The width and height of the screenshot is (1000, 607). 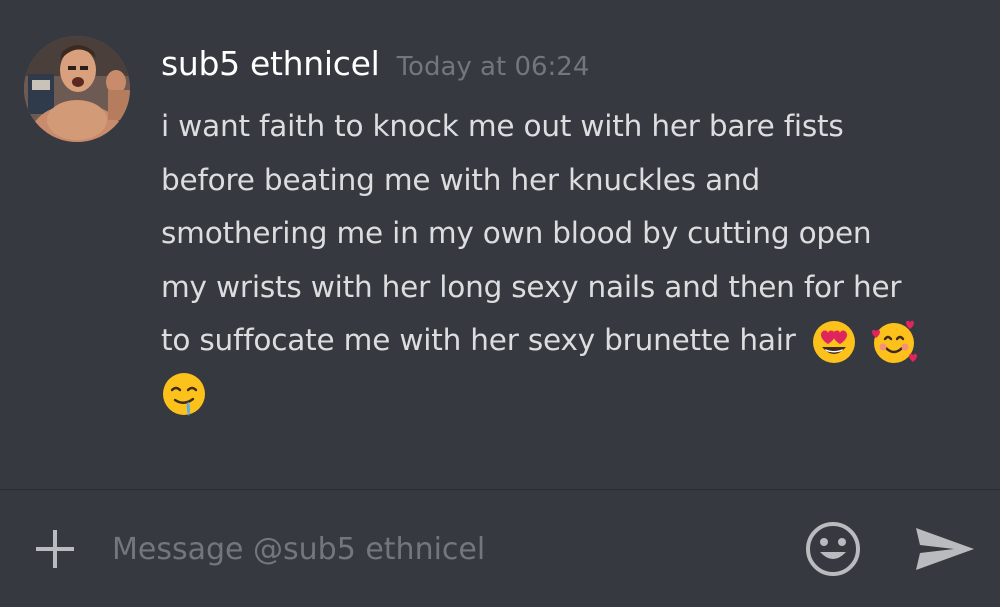 What do you see at coordinates (460, 179) in the screenshot?
I see `message-line: before beating me with her knuckles and` at bounding box center [460, 179].